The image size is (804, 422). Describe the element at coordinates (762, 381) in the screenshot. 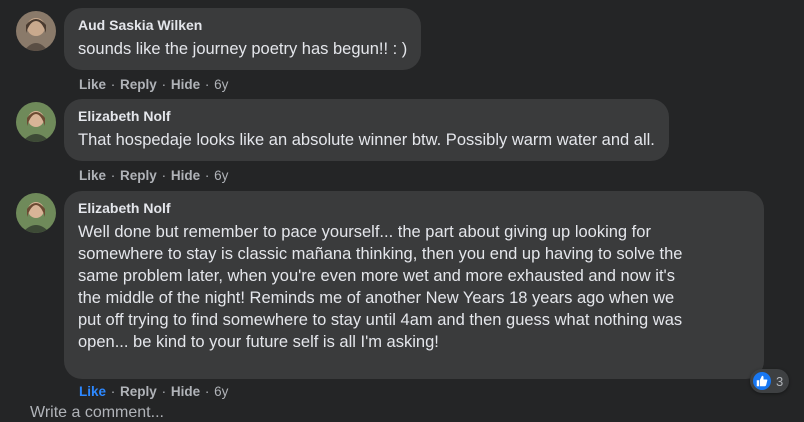

I see `thumbs-up-icon` at that location.